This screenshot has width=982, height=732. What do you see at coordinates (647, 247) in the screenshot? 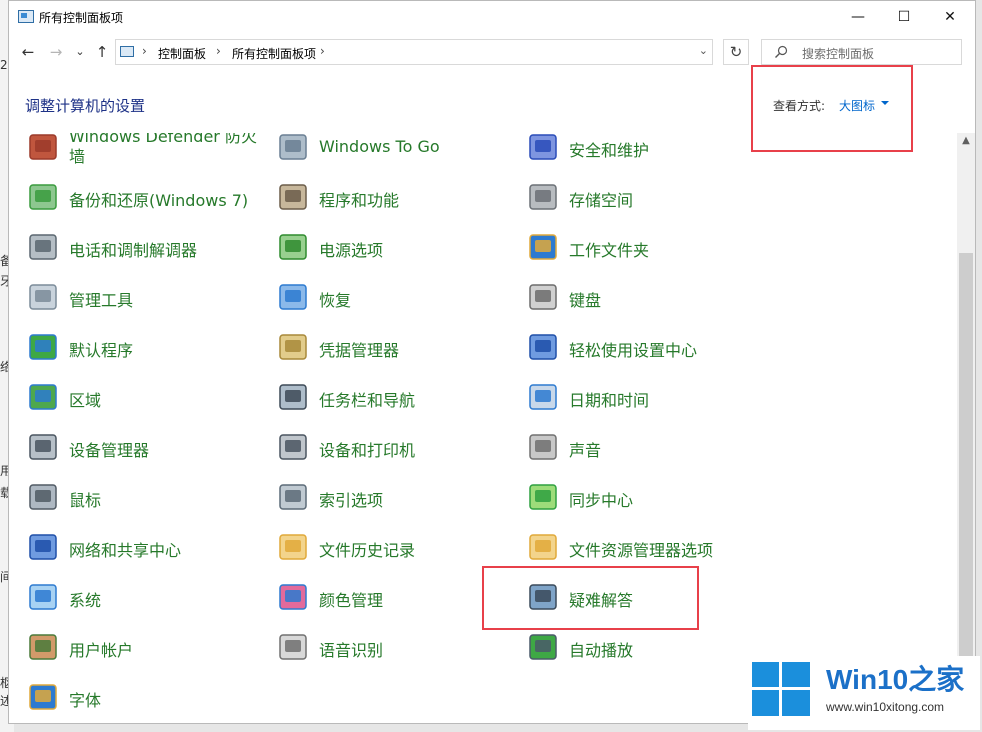
I see `control-panel-item: 工作文件夹` at bounding box center [647, 247].